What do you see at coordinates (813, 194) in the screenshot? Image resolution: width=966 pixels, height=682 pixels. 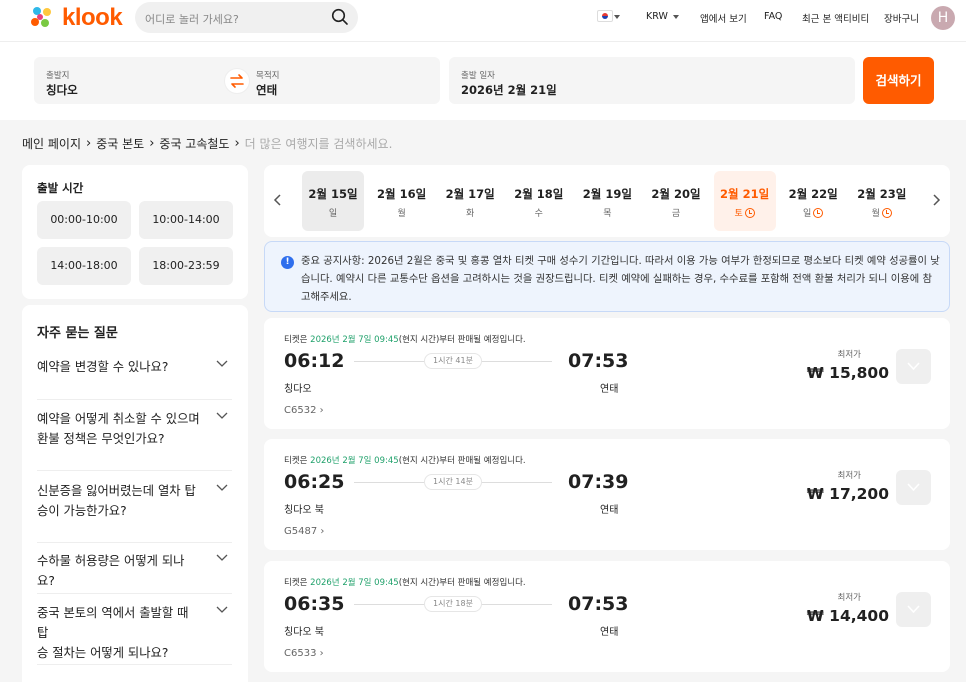 I see `date-label: 2월 22일` at bounding box center [813, 194].